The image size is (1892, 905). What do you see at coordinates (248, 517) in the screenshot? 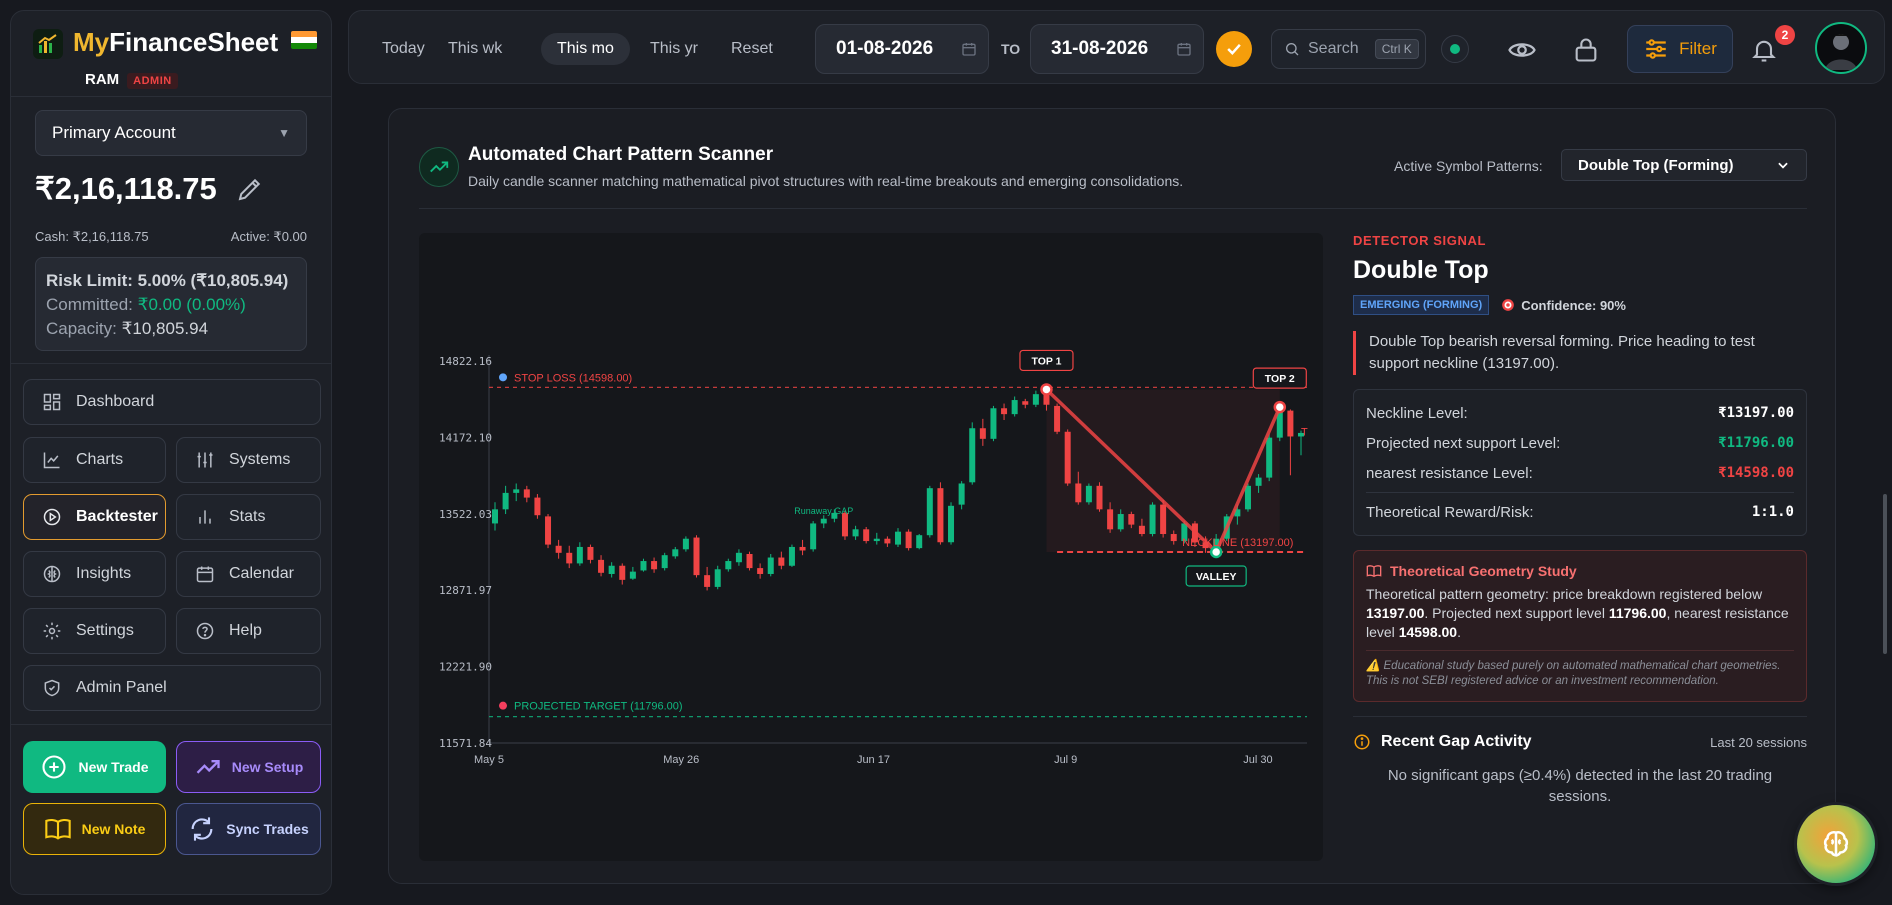
I see `nav-stats: Stats` at bounding box center [248, 517].